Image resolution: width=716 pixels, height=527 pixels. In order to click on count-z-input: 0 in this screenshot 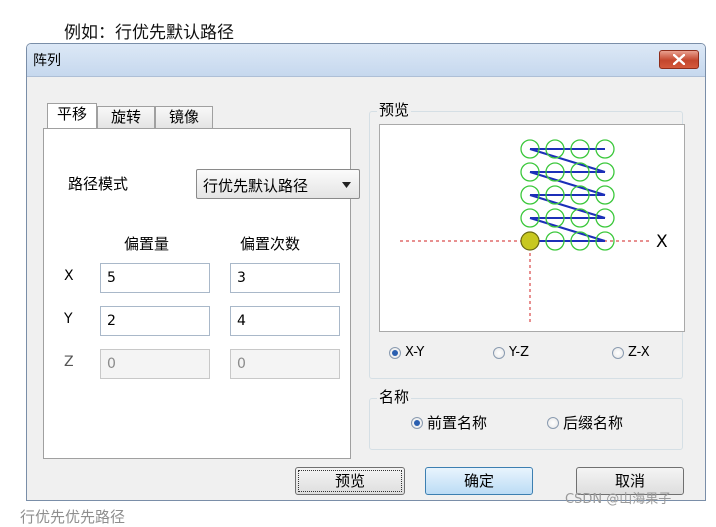, I will do `click(285, 364)`.